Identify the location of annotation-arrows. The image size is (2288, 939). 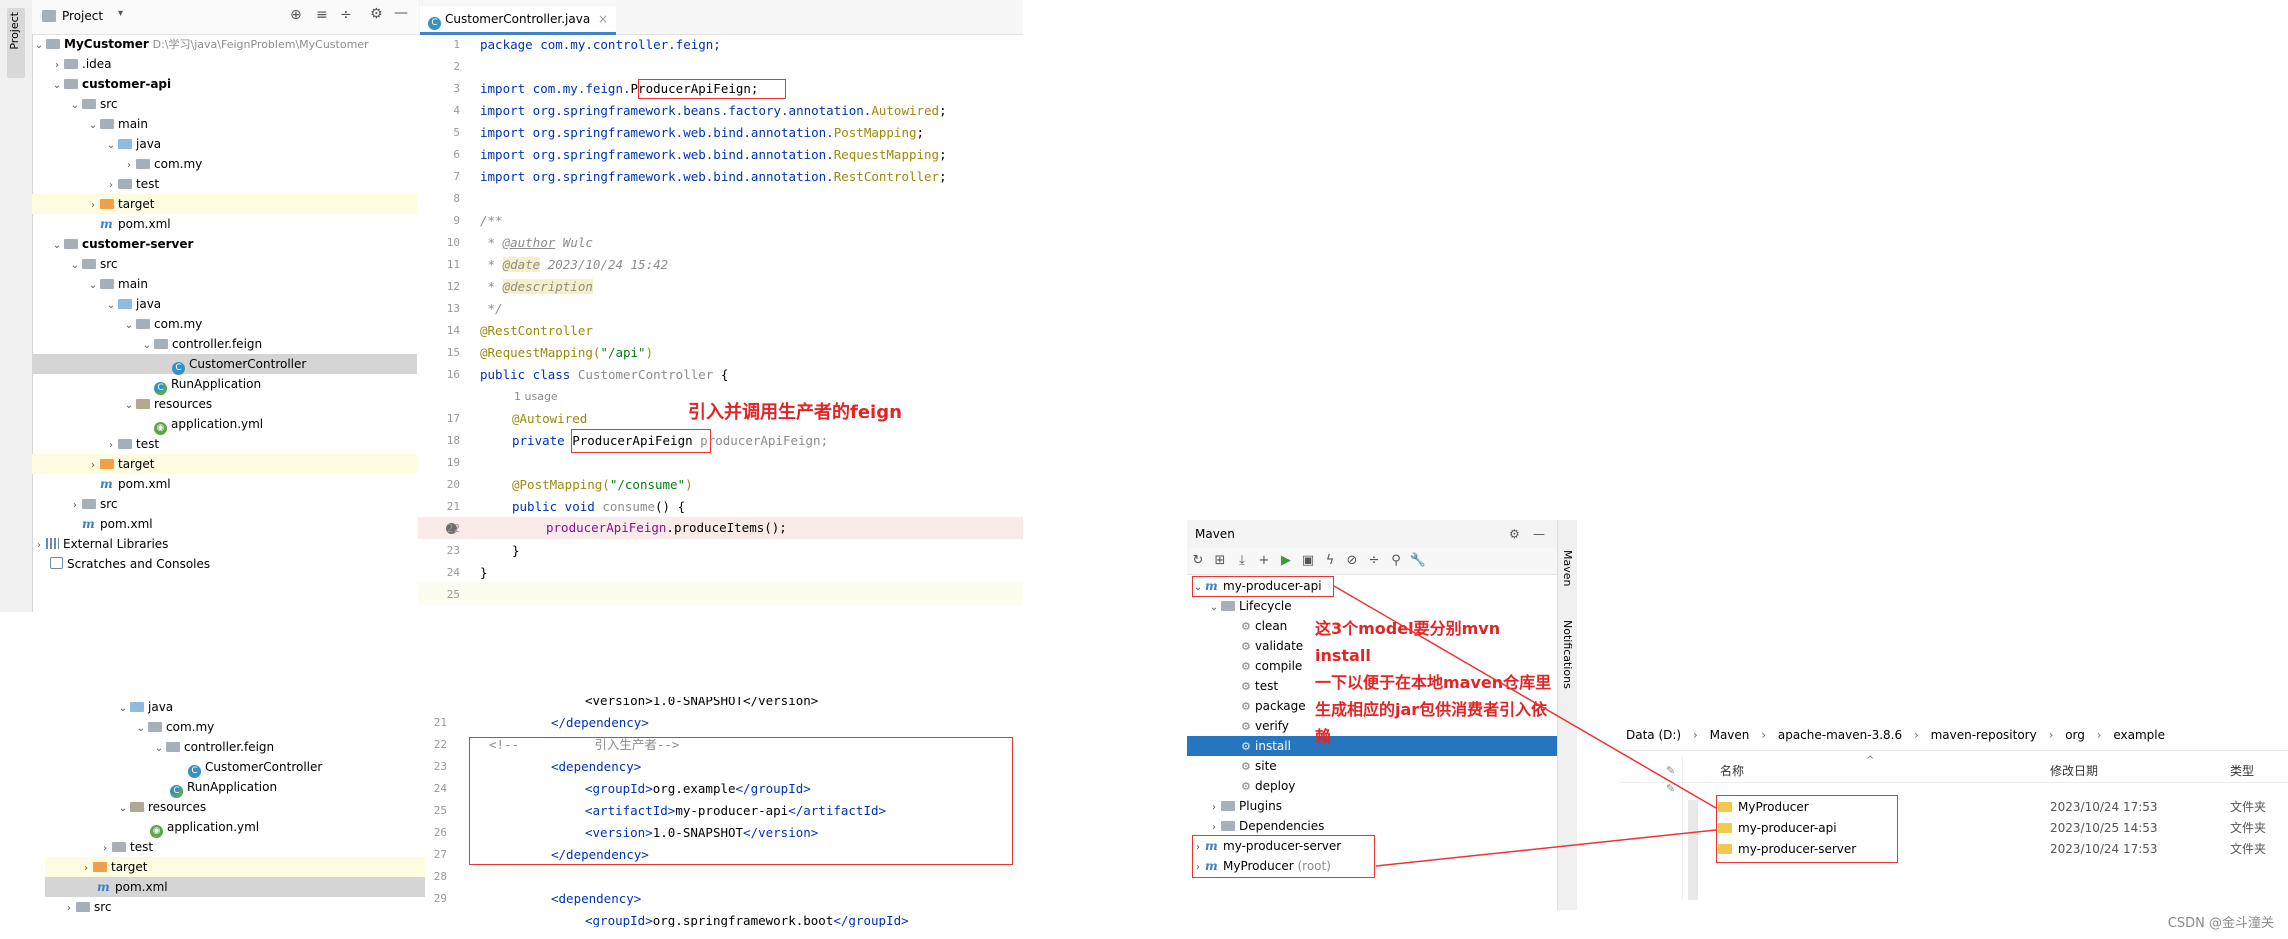
(1525, 726).